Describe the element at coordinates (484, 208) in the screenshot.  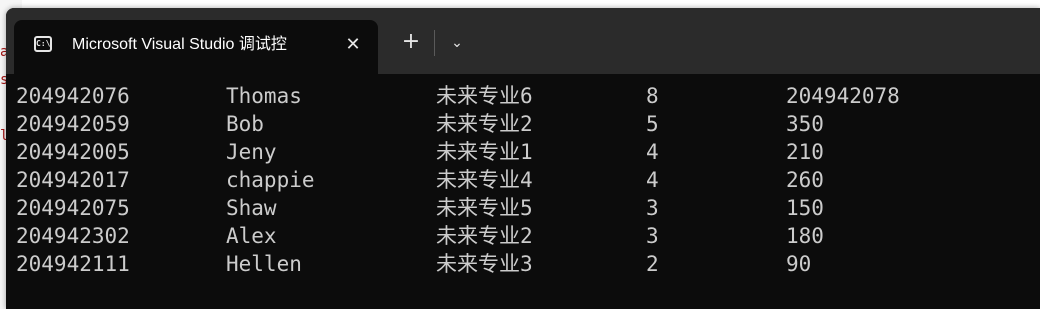
I see `row-major: 未来专业5` at that location.